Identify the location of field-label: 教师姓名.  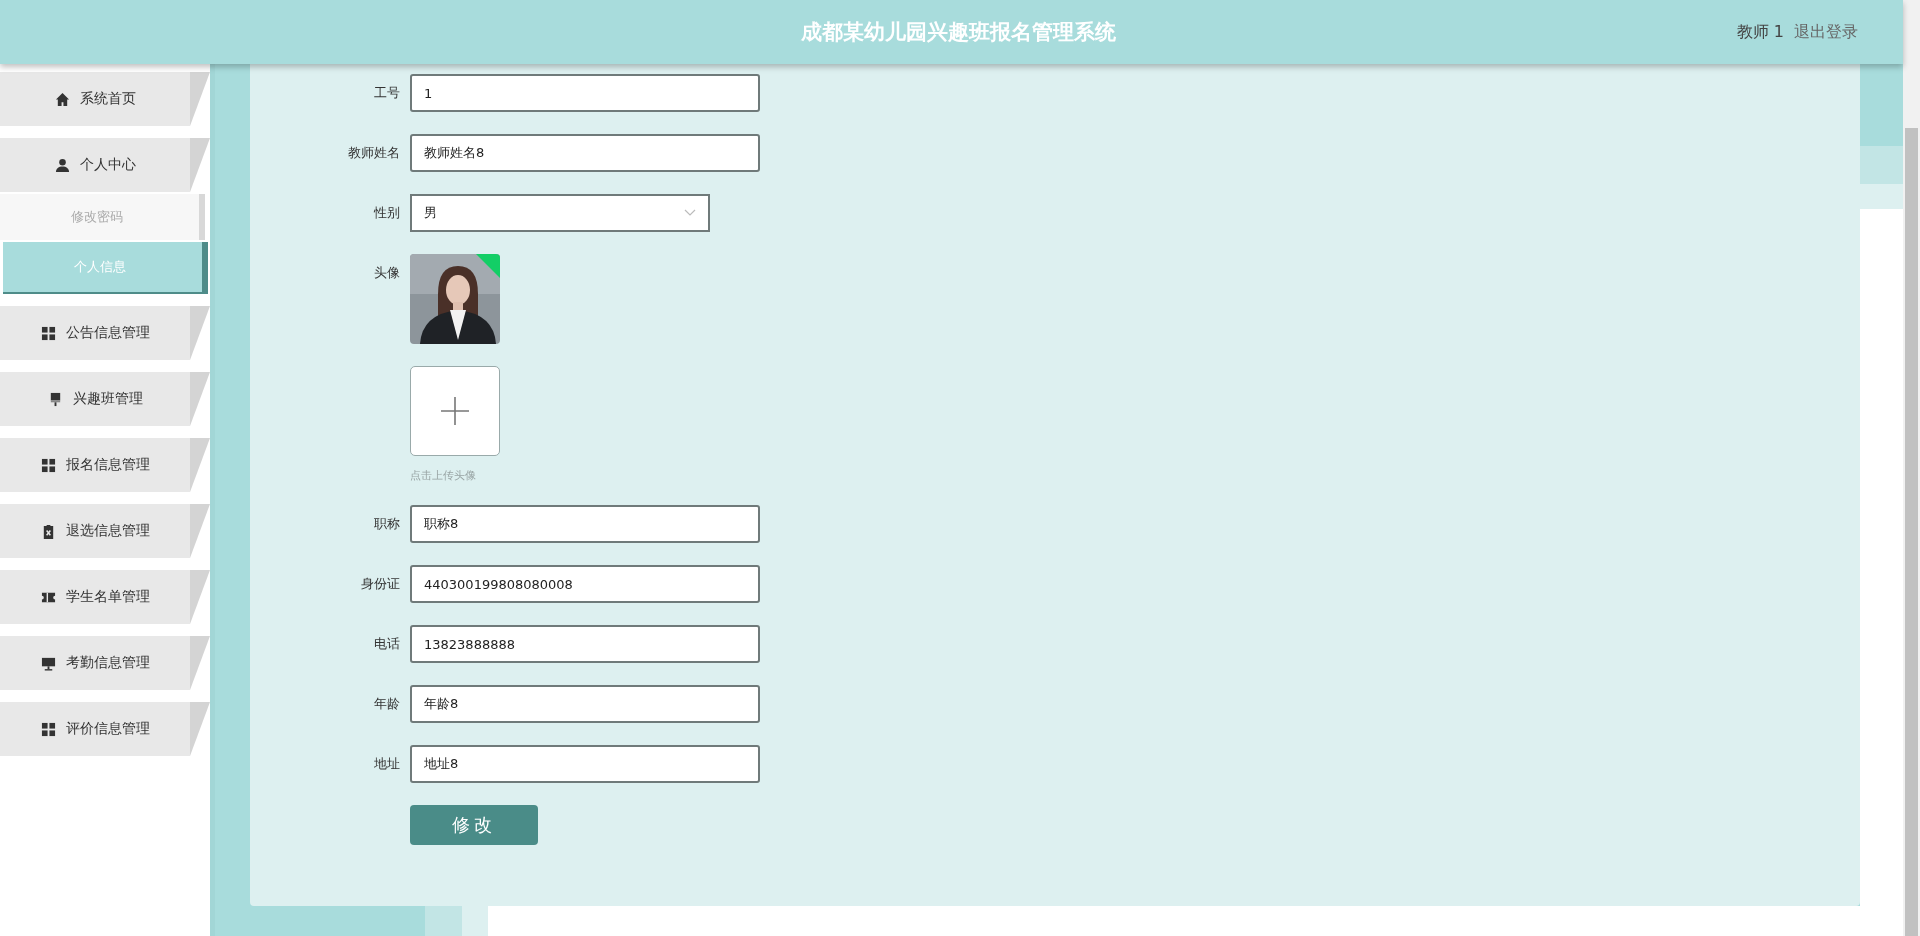
(374, 153).